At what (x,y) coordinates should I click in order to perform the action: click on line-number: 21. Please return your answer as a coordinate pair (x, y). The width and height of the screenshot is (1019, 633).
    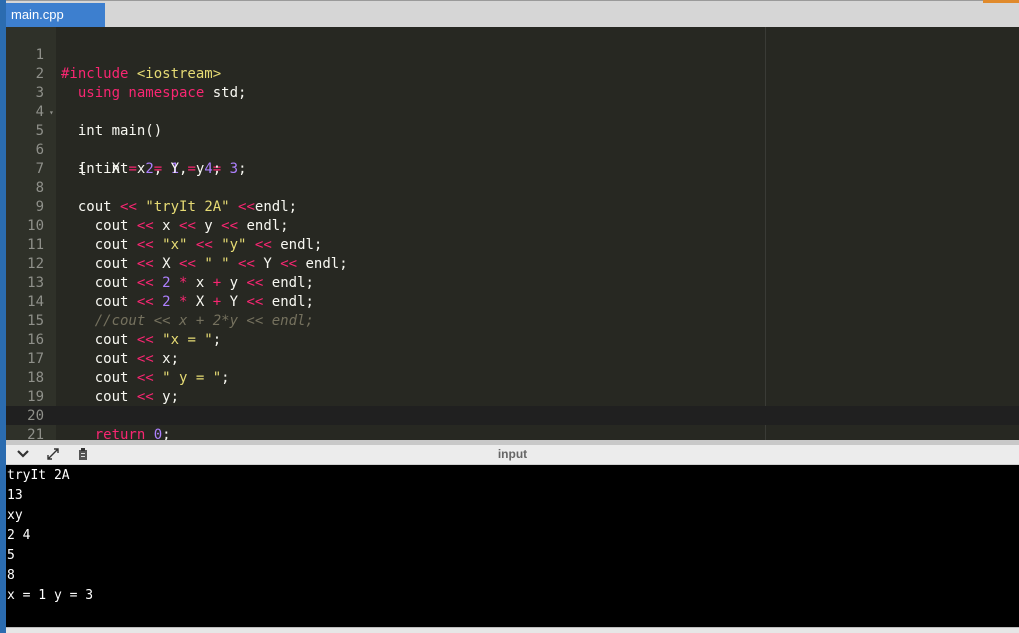
    Looking at the image, I should click on (35, 433).